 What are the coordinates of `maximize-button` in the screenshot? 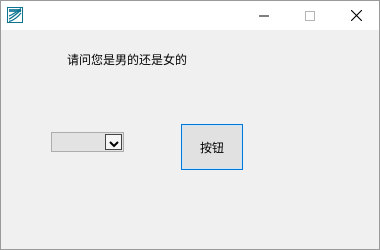 It's located at (310, 15).